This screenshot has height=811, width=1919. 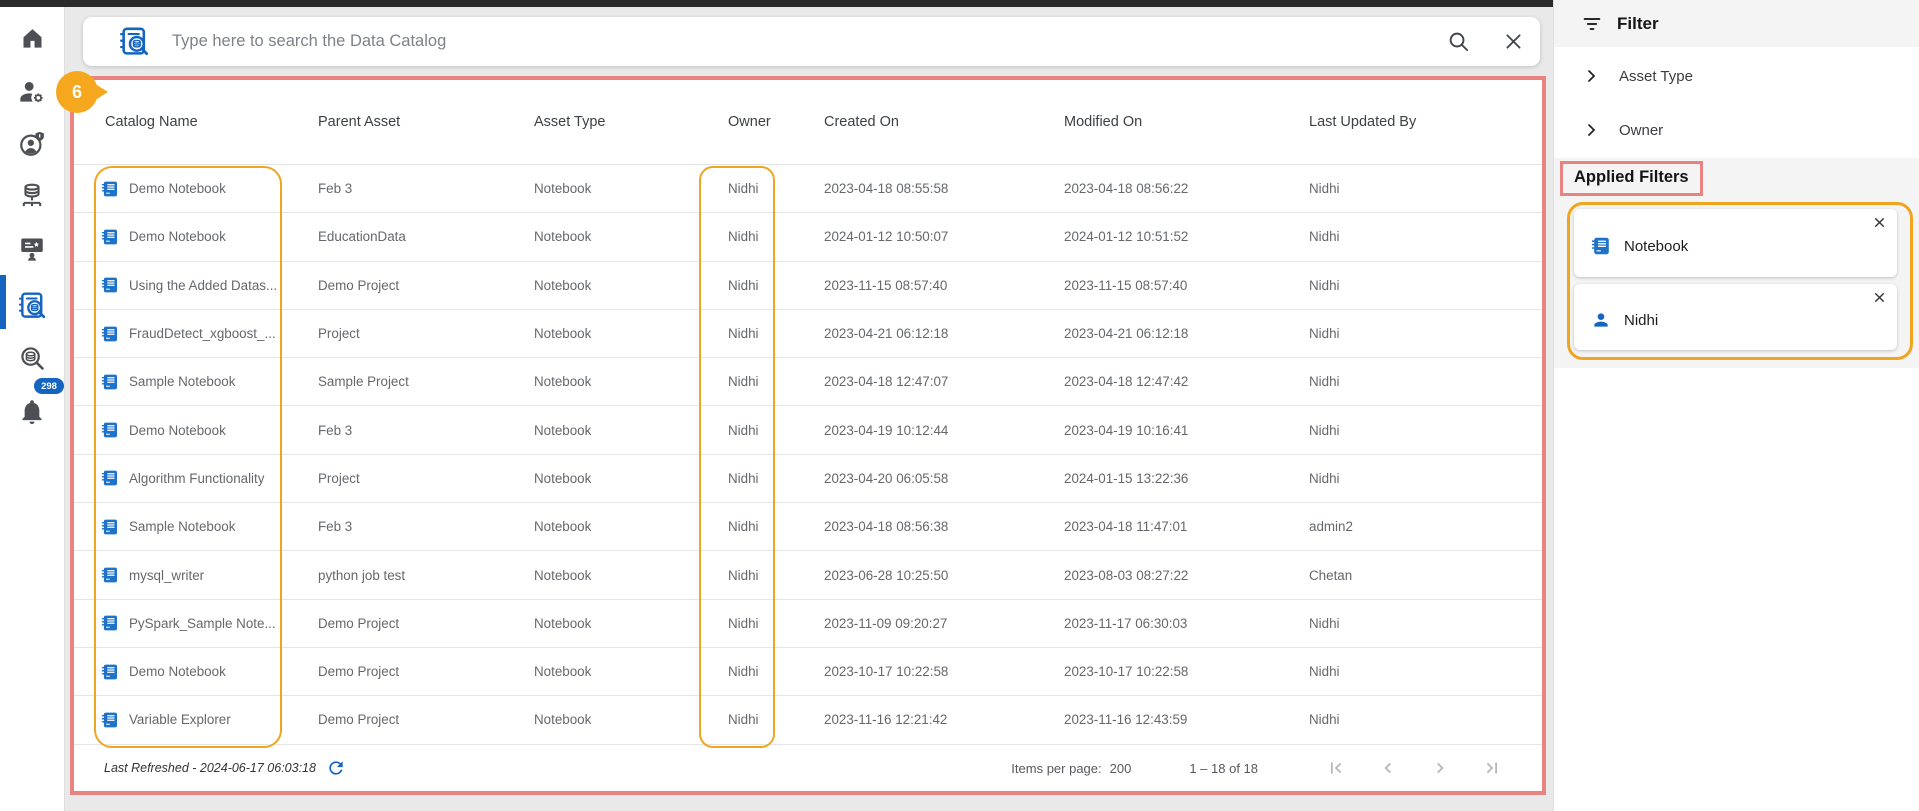 I want to click on column-header-parent-asset: Parent Asset, so click(x=359, y=122).